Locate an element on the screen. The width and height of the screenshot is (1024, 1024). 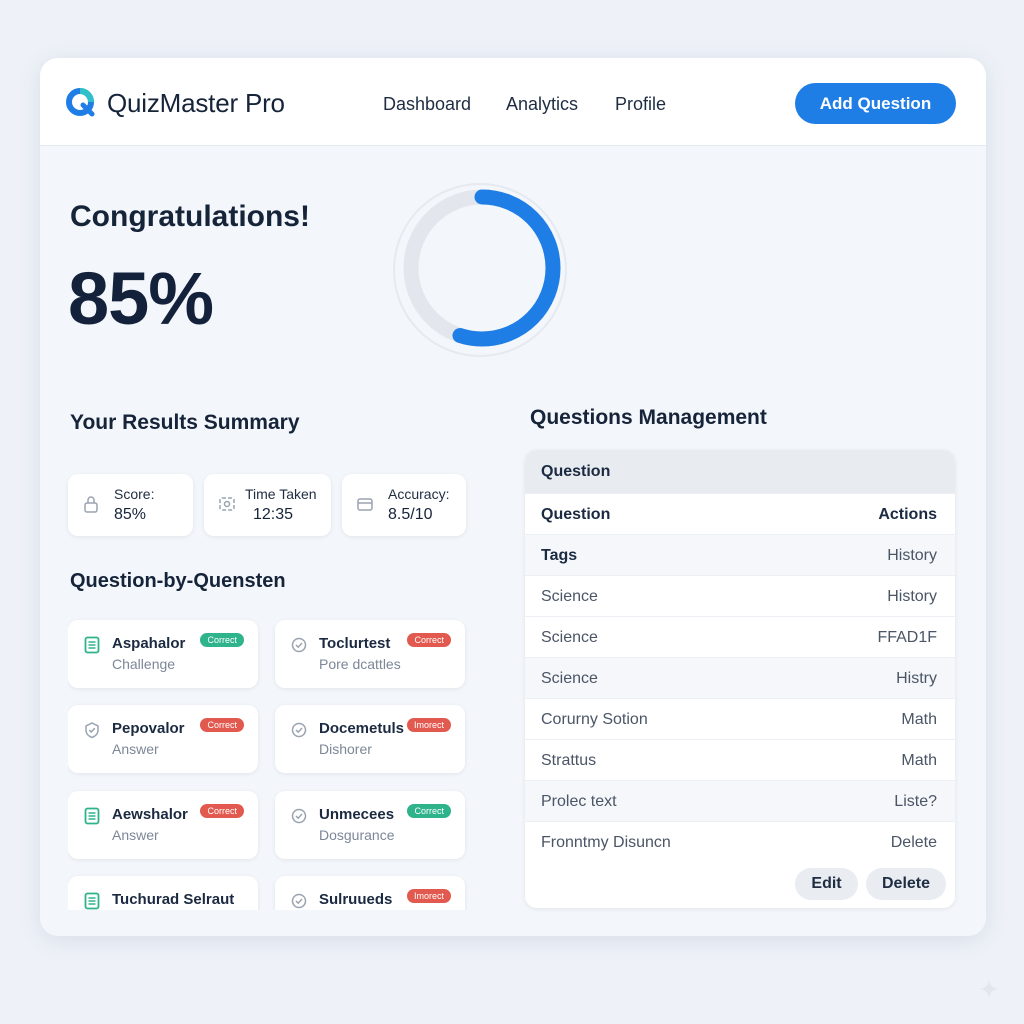
camera-icon is located at coordinates (227, 504).